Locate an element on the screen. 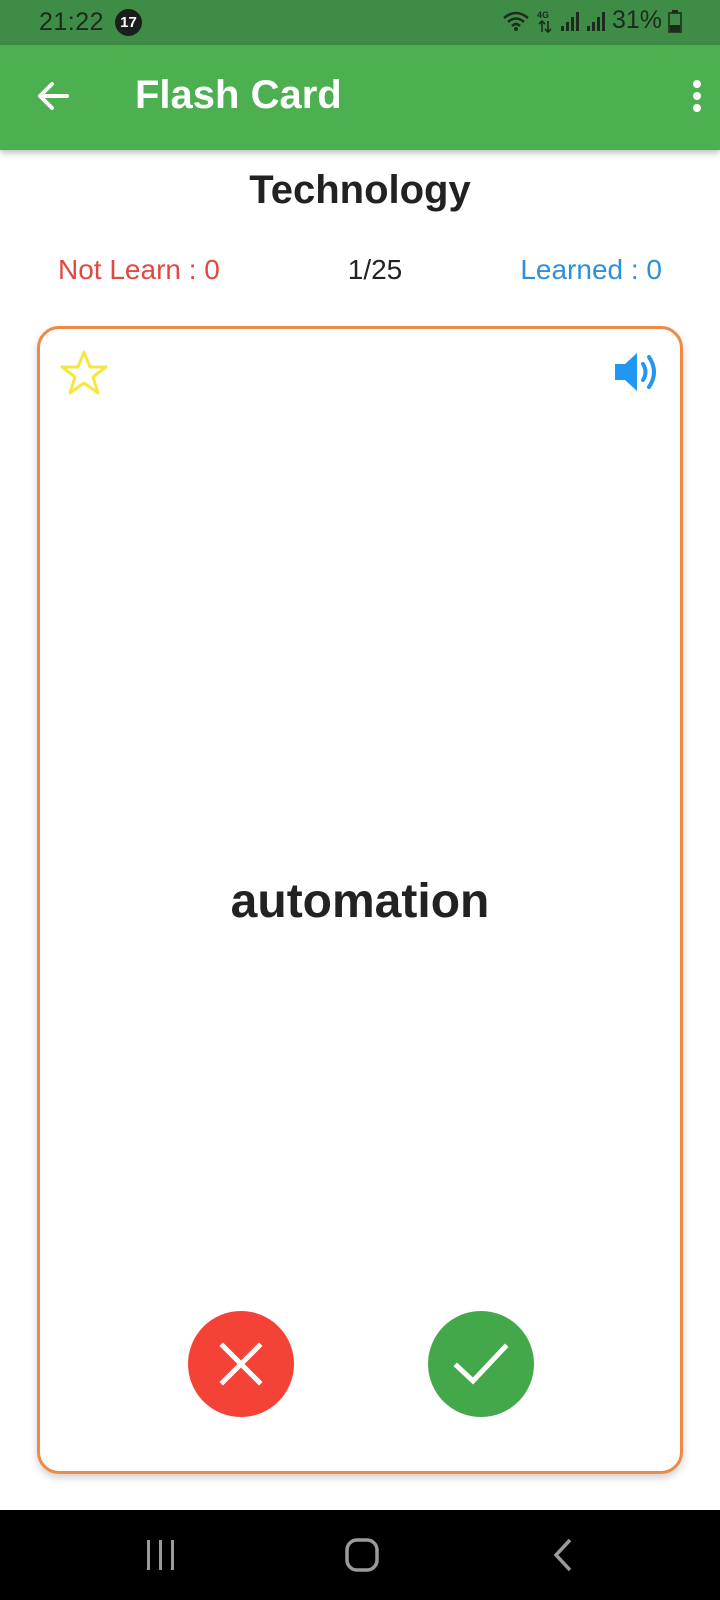 The width and height of the screenshot is (720, 1600). 4g-icon: 4G is located at coordinates (544, 21).